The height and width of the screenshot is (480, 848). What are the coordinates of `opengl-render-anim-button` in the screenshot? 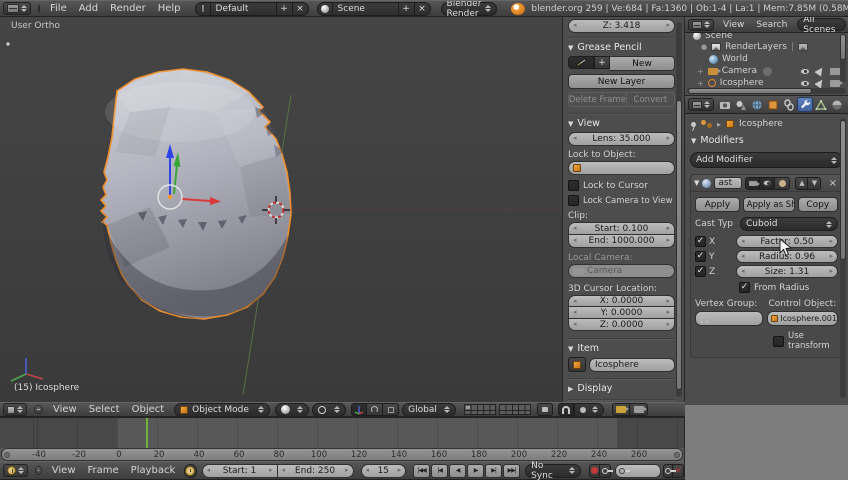 It's located at (639, 409).